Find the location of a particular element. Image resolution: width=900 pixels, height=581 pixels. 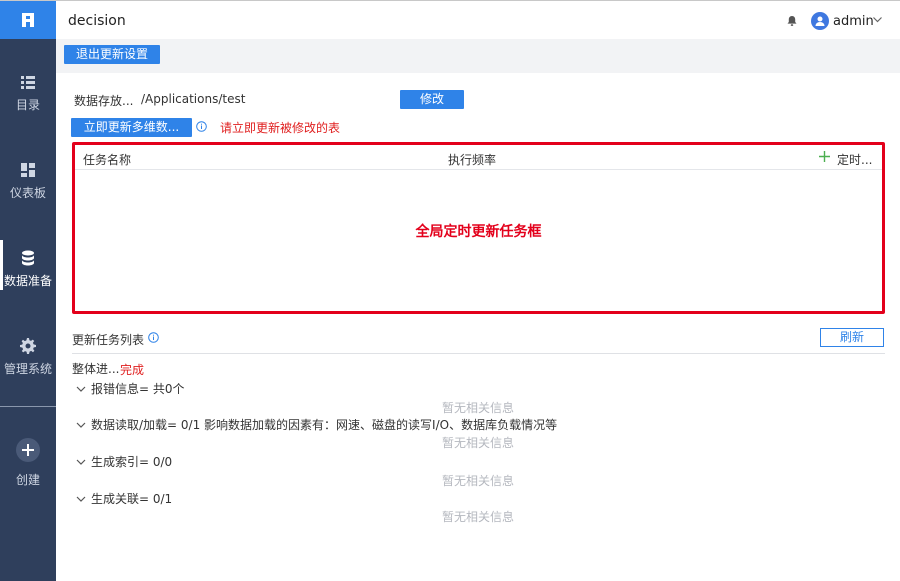

app-logo is located at coordinates (28, 20).